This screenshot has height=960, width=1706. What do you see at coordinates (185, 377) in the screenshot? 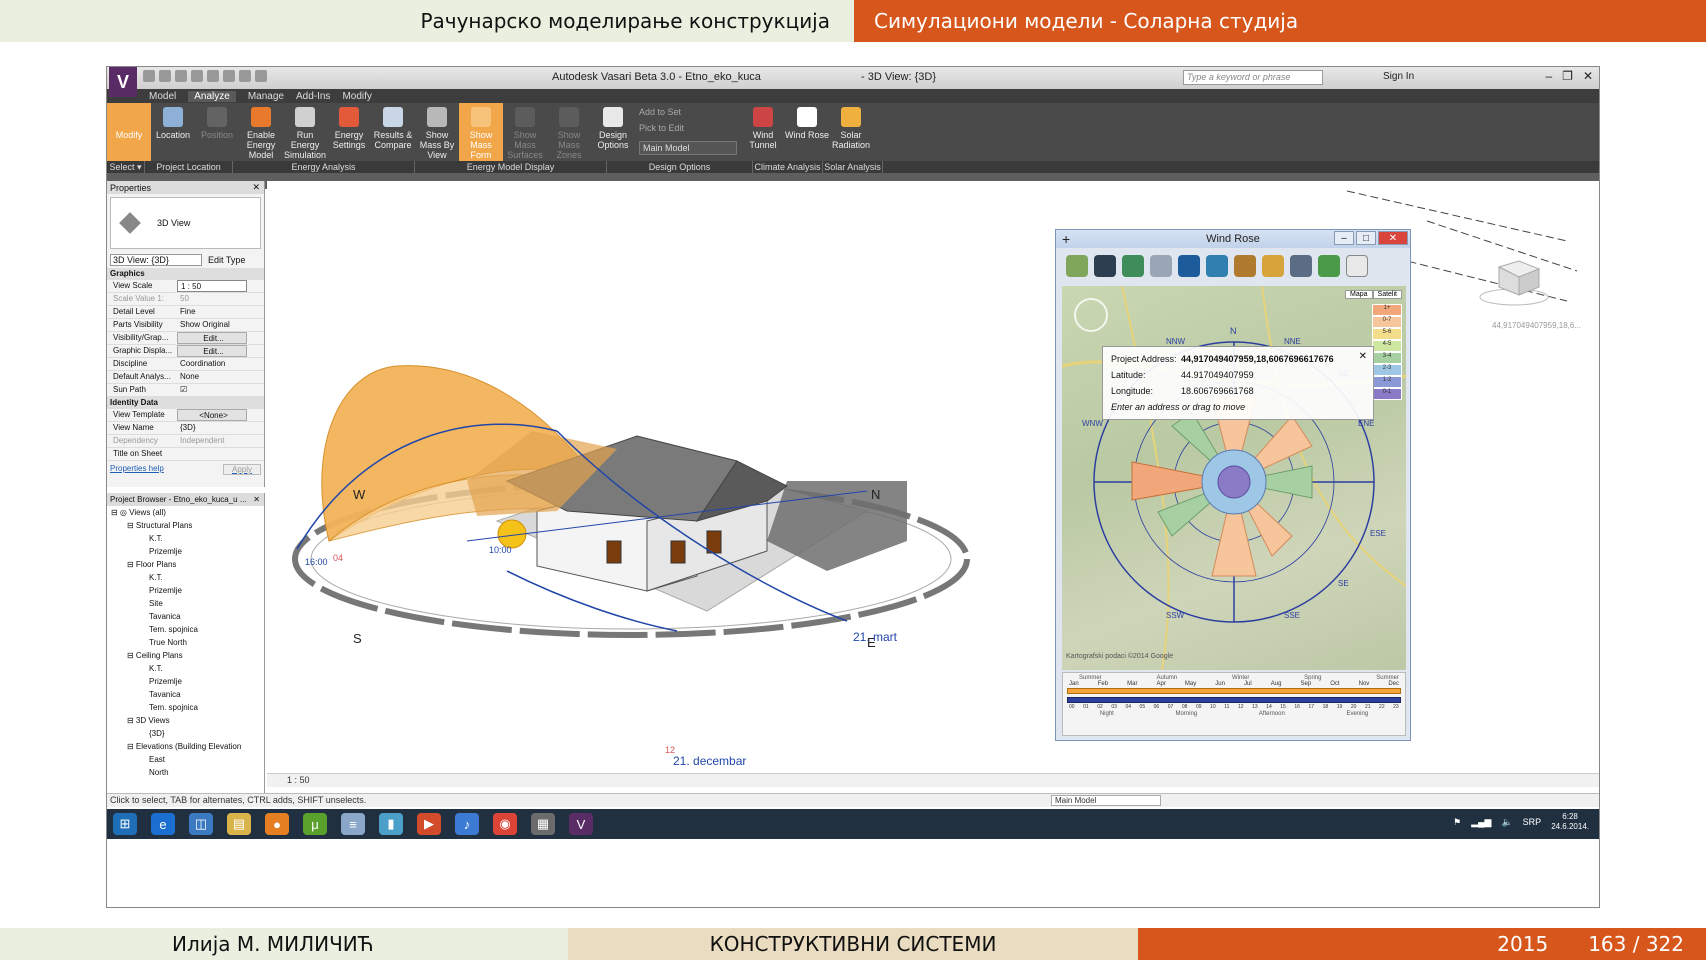
I see `property-row: Default Analys... None` at bounding box center [185, 377].